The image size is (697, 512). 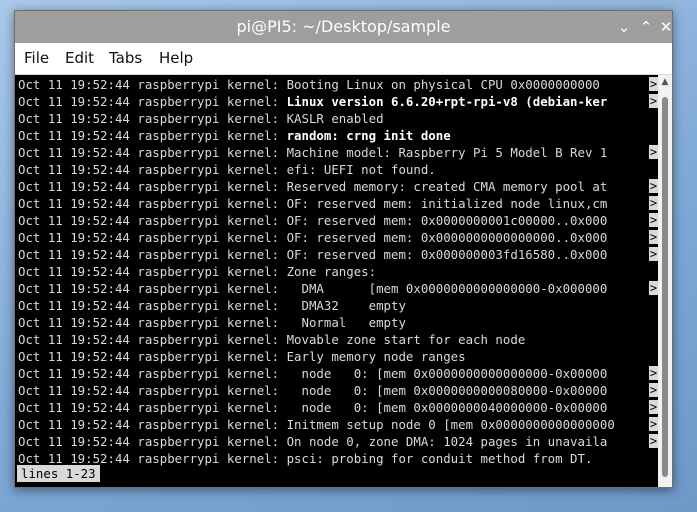 What do you see at coordinates (361, 169) in the screenshot?
I see `log-message: efi: UEFI not found.` at bounding box center [361, 169].